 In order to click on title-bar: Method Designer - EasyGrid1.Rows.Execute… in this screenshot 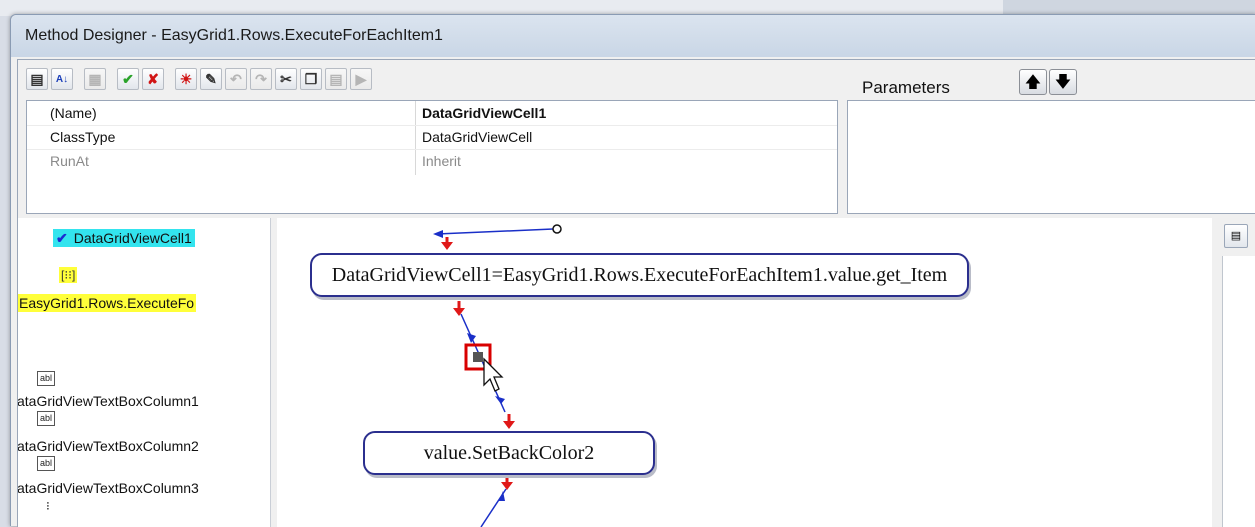, I will do `click(633, 36)`.